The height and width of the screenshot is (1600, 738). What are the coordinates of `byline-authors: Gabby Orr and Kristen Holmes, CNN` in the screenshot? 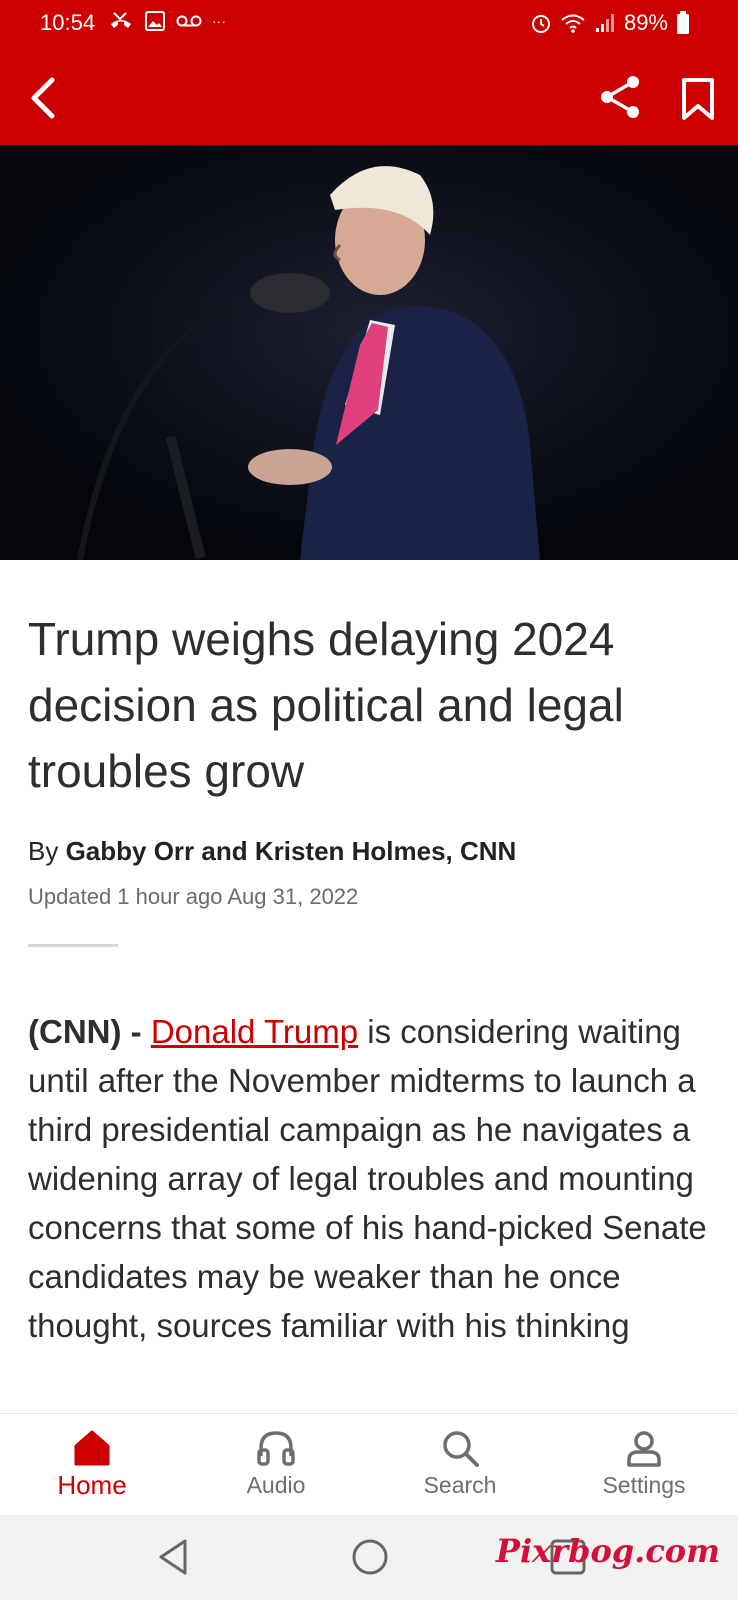 It's located at (291, 851).